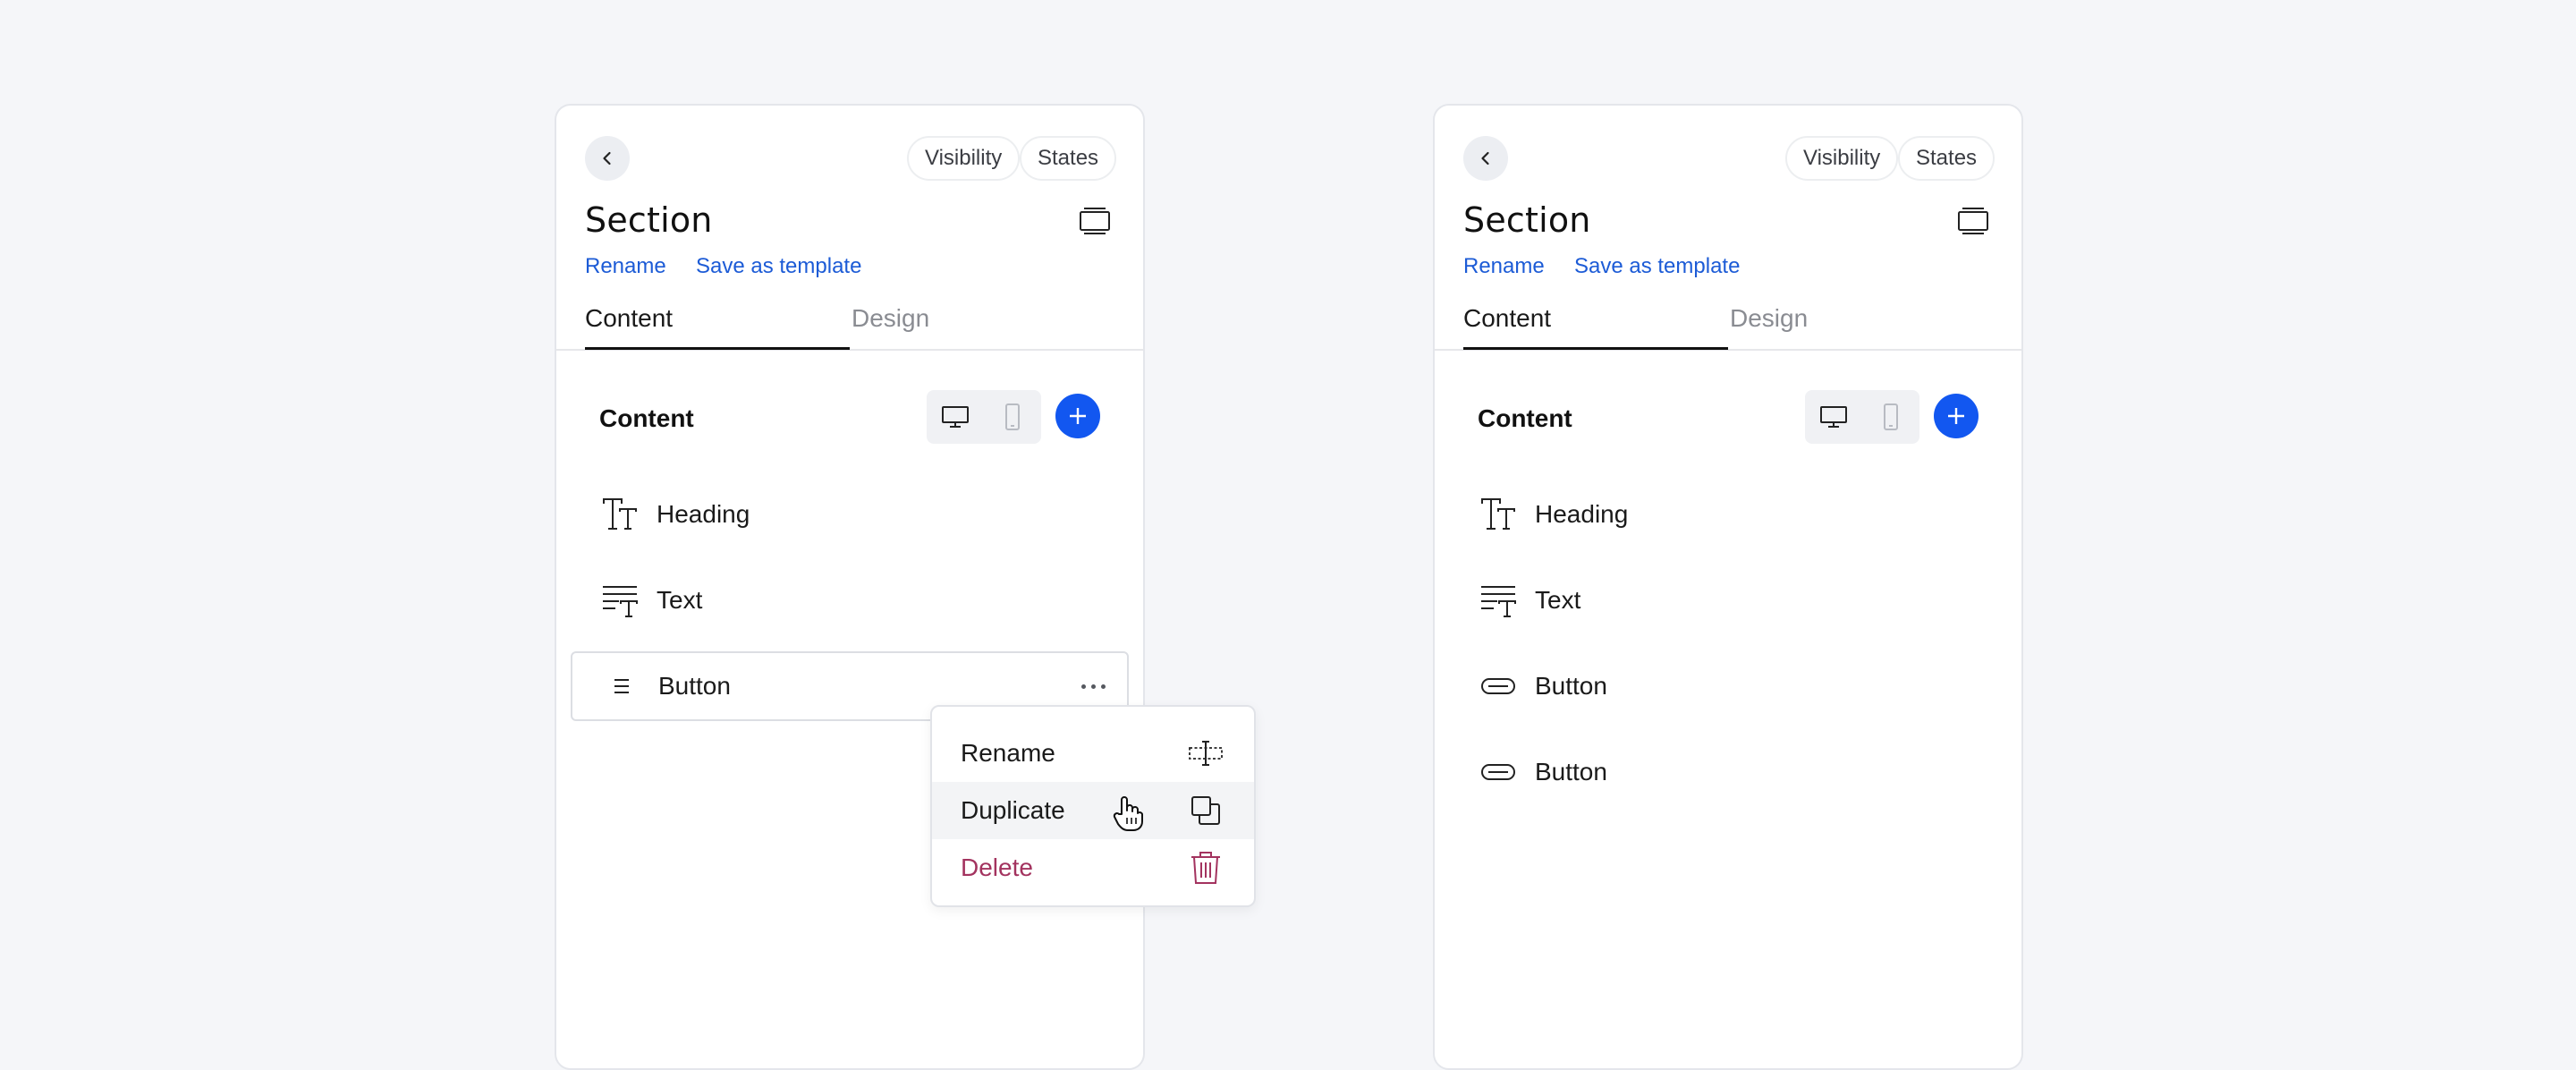 The width and height of the screenshot is (2576, 1070). Describe the element at coordinates (1205, 753) in the screenshot. I see `rename-icon` at that location.